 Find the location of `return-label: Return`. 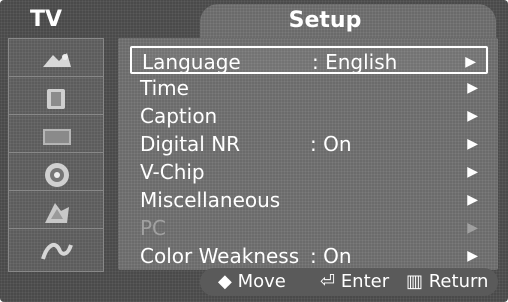

return-label: Return is located at coordinates (458, 281).